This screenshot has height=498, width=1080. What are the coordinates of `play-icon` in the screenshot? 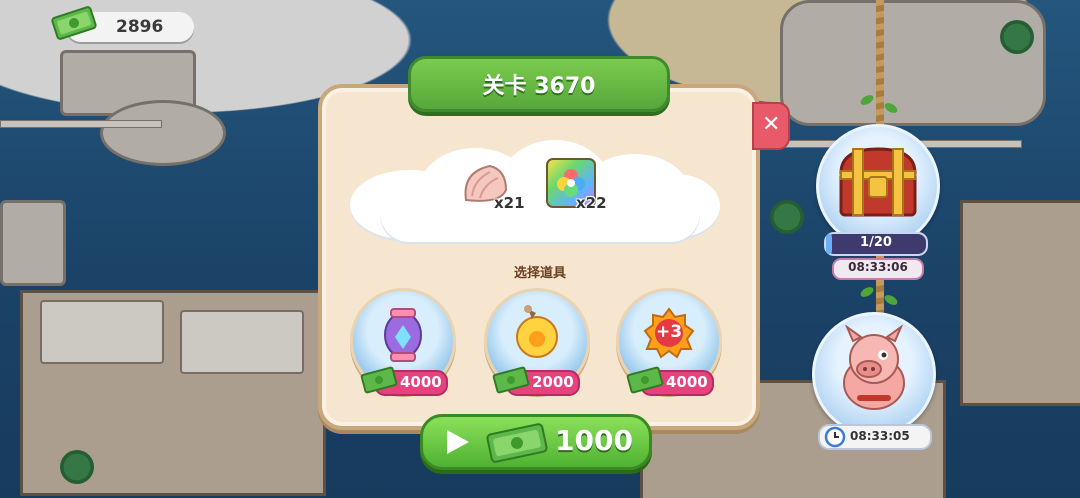 It's located at (458, 442).